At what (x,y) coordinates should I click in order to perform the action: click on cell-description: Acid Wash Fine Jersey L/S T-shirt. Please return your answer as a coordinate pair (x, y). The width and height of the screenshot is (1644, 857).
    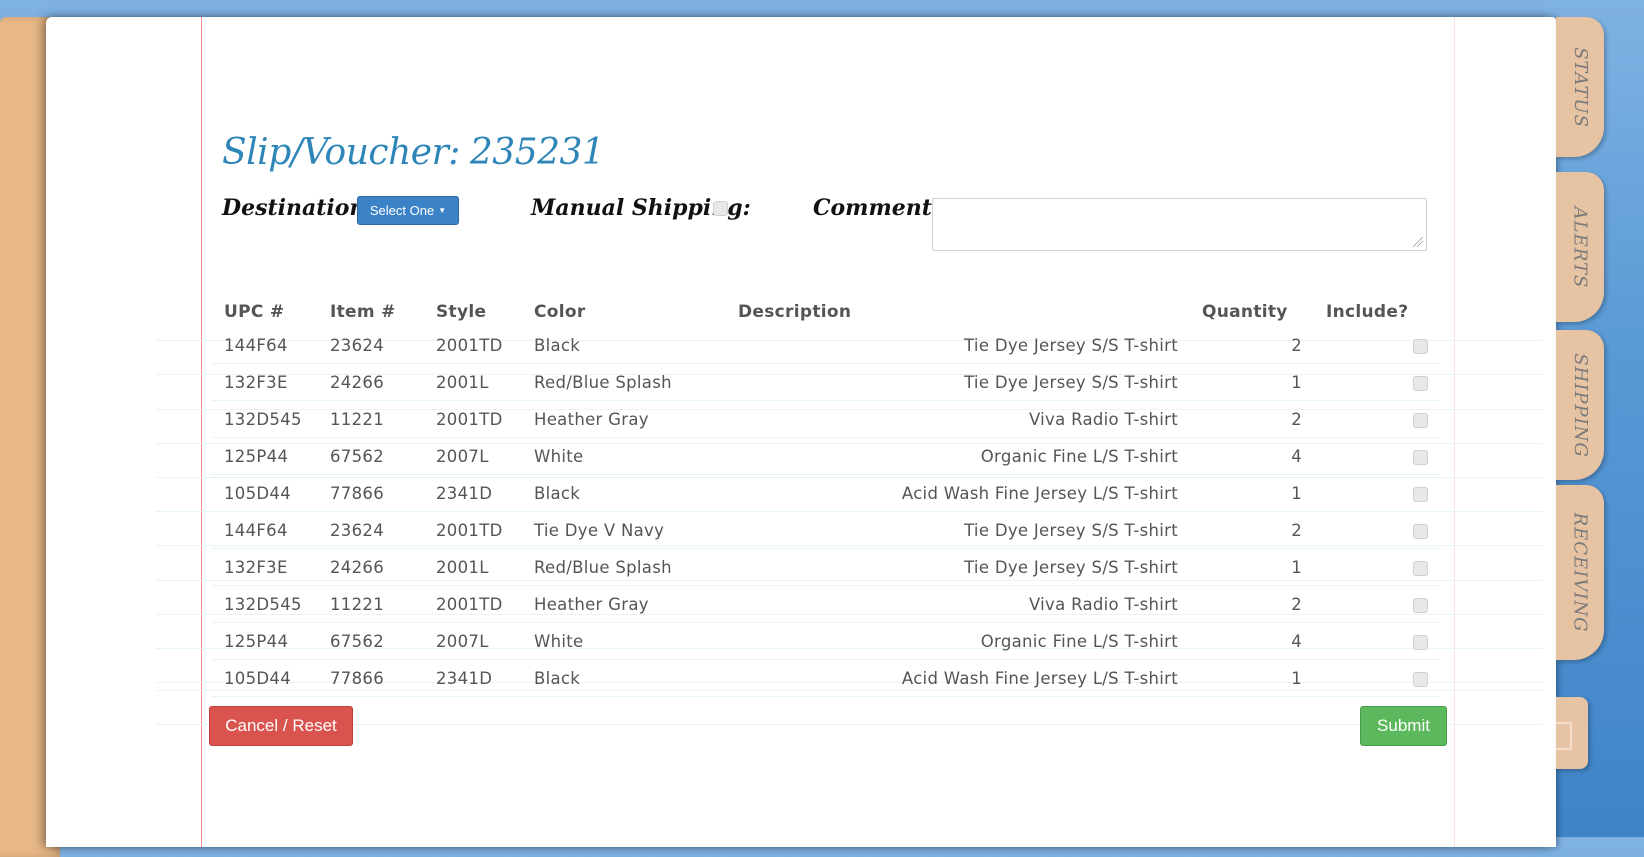
    Looking at the image, I should click on (958, 493).